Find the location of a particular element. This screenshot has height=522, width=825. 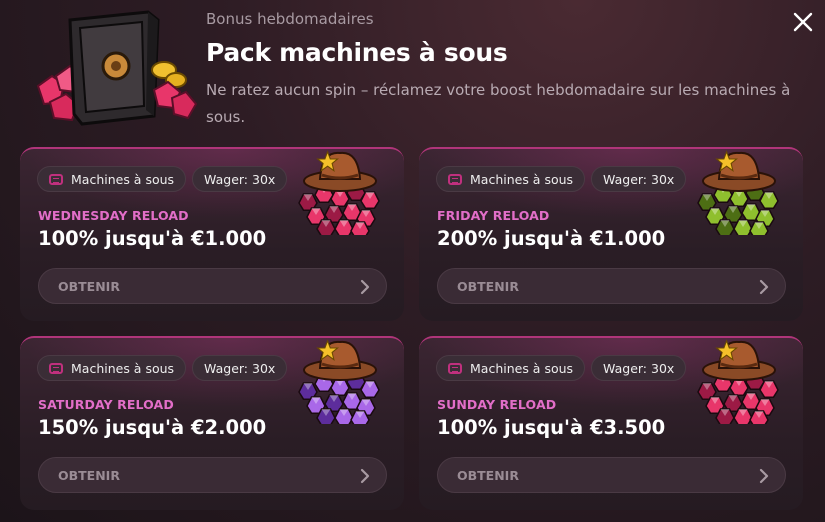

section-kicker: Bonus hebdomadaires is located at coordinates (290, 19).